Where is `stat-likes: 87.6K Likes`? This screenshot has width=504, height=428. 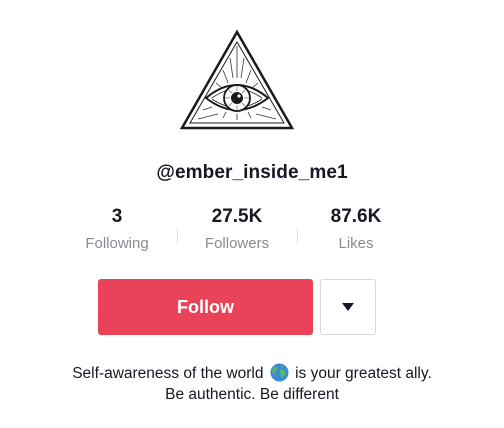 stat-likes: 87.6K Likes is located at coordinates (356, 229).